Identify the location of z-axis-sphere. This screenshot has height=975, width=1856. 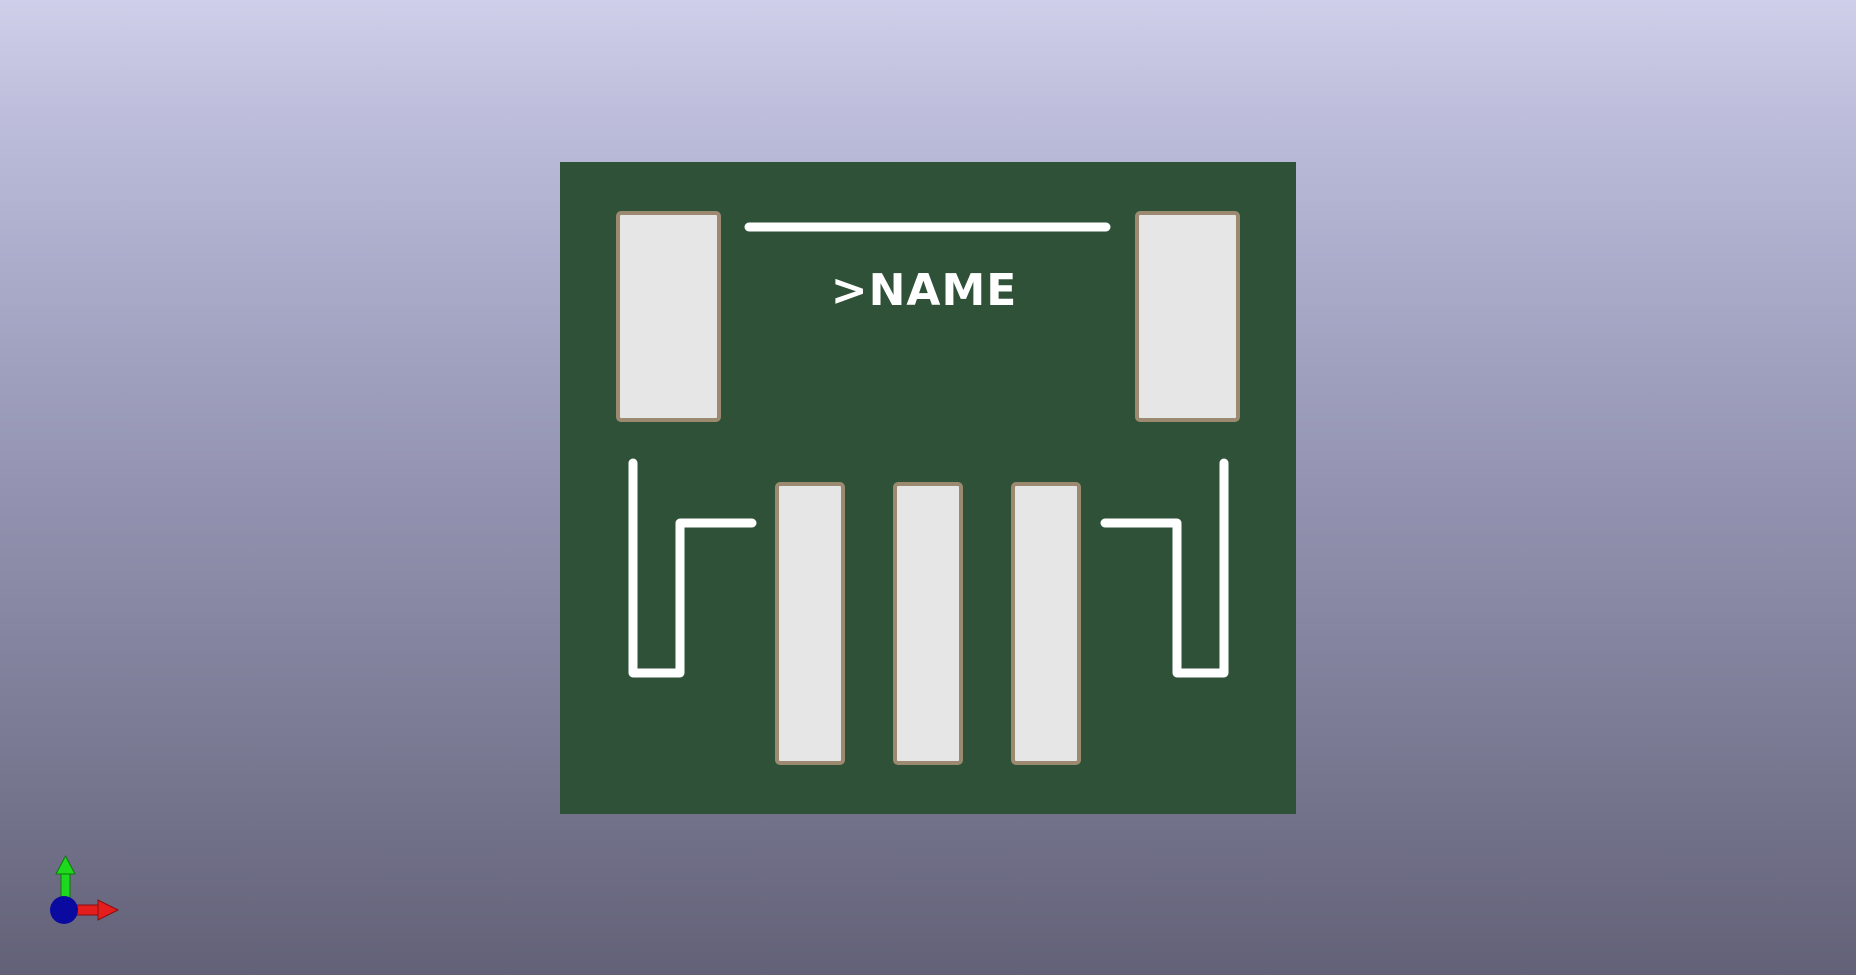
(64, 910).